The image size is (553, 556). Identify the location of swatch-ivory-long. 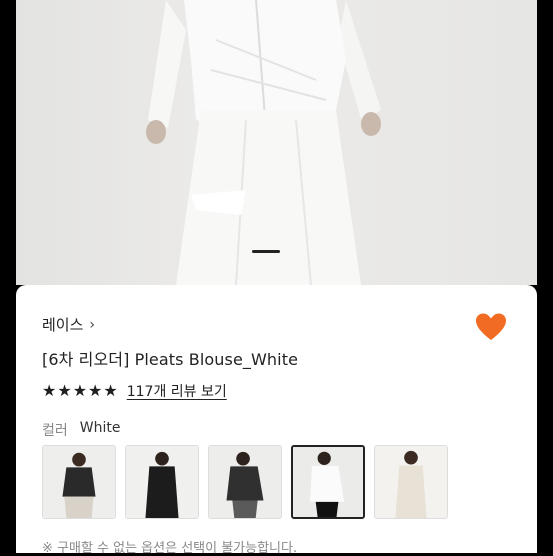
(411, 482).